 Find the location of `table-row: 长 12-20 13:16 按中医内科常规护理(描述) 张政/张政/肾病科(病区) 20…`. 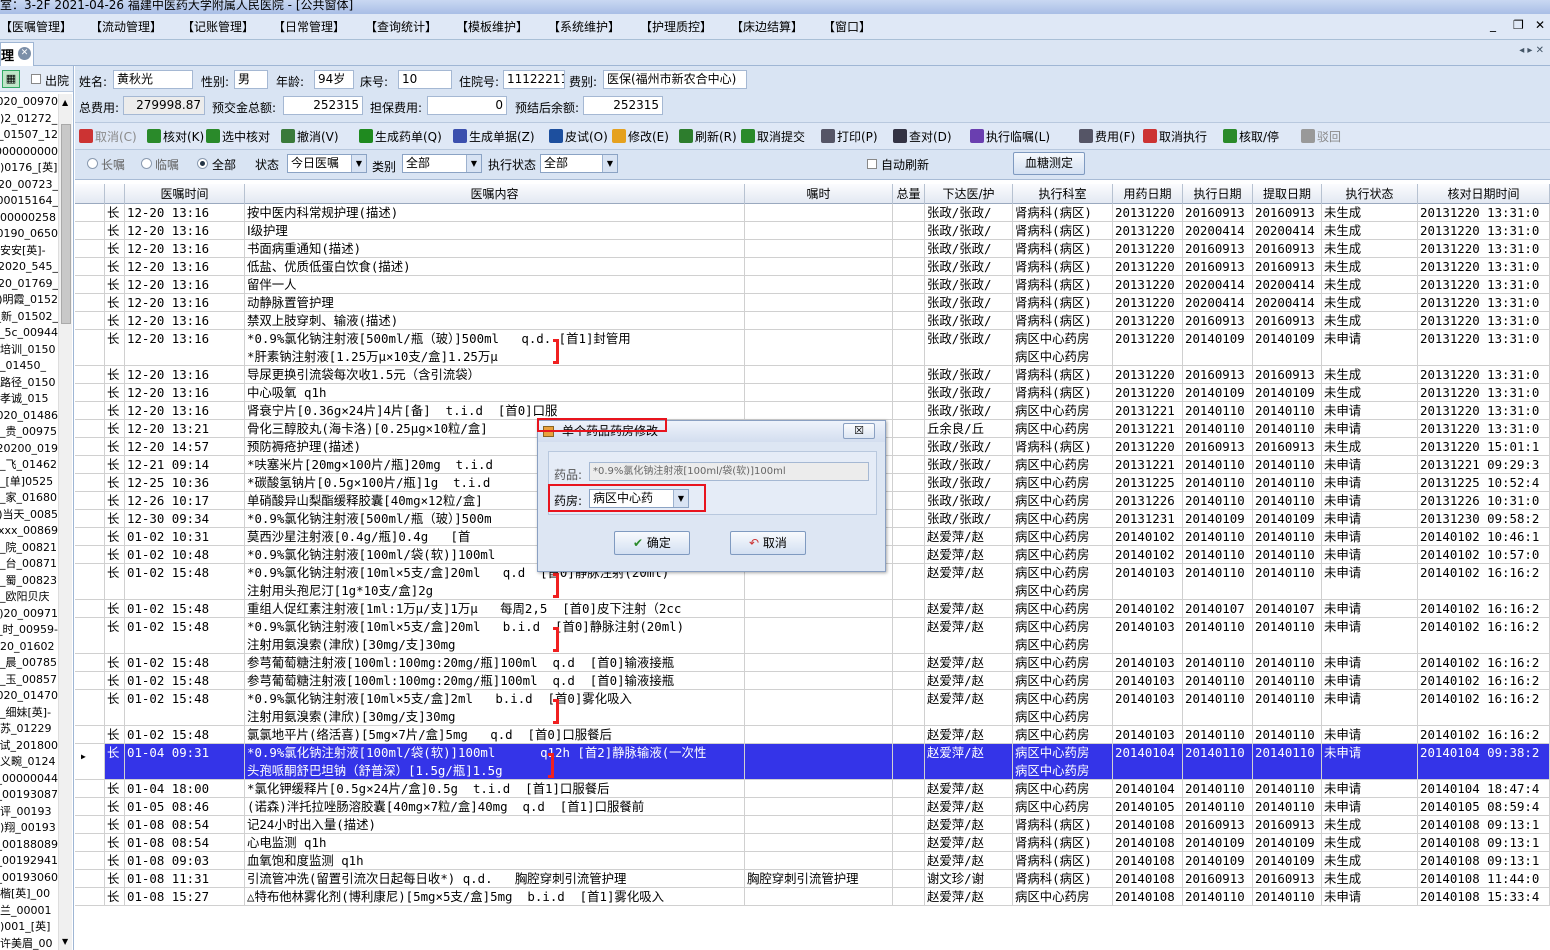

table-row: 长 12-20 13:16 按中医内科常规护理(描述) 张政/张政/肾病科(病区) 20… is located at coordinates (812, 213).